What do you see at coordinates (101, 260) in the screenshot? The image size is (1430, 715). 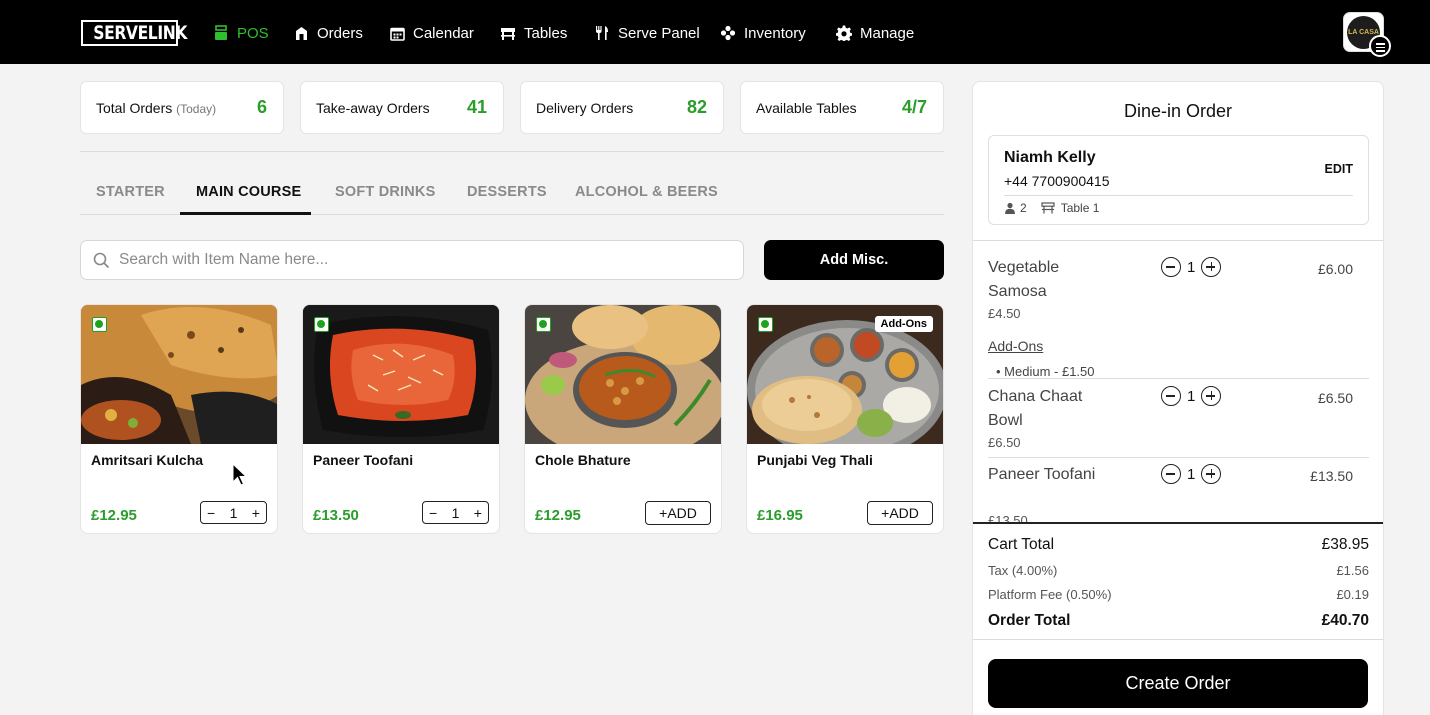 I see `search-icon` at bounding box center [101, 260].